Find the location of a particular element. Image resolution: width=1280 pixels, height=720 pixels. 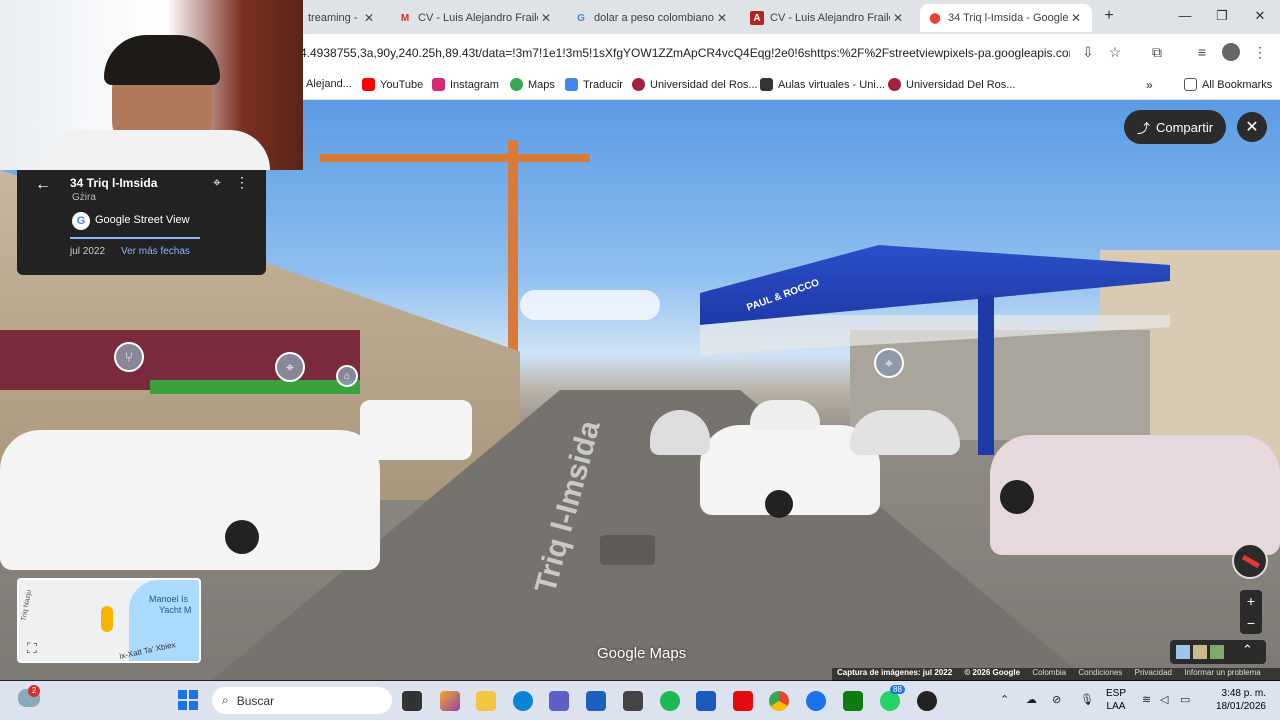

compass-icon is located at coordinates (1250, 561).